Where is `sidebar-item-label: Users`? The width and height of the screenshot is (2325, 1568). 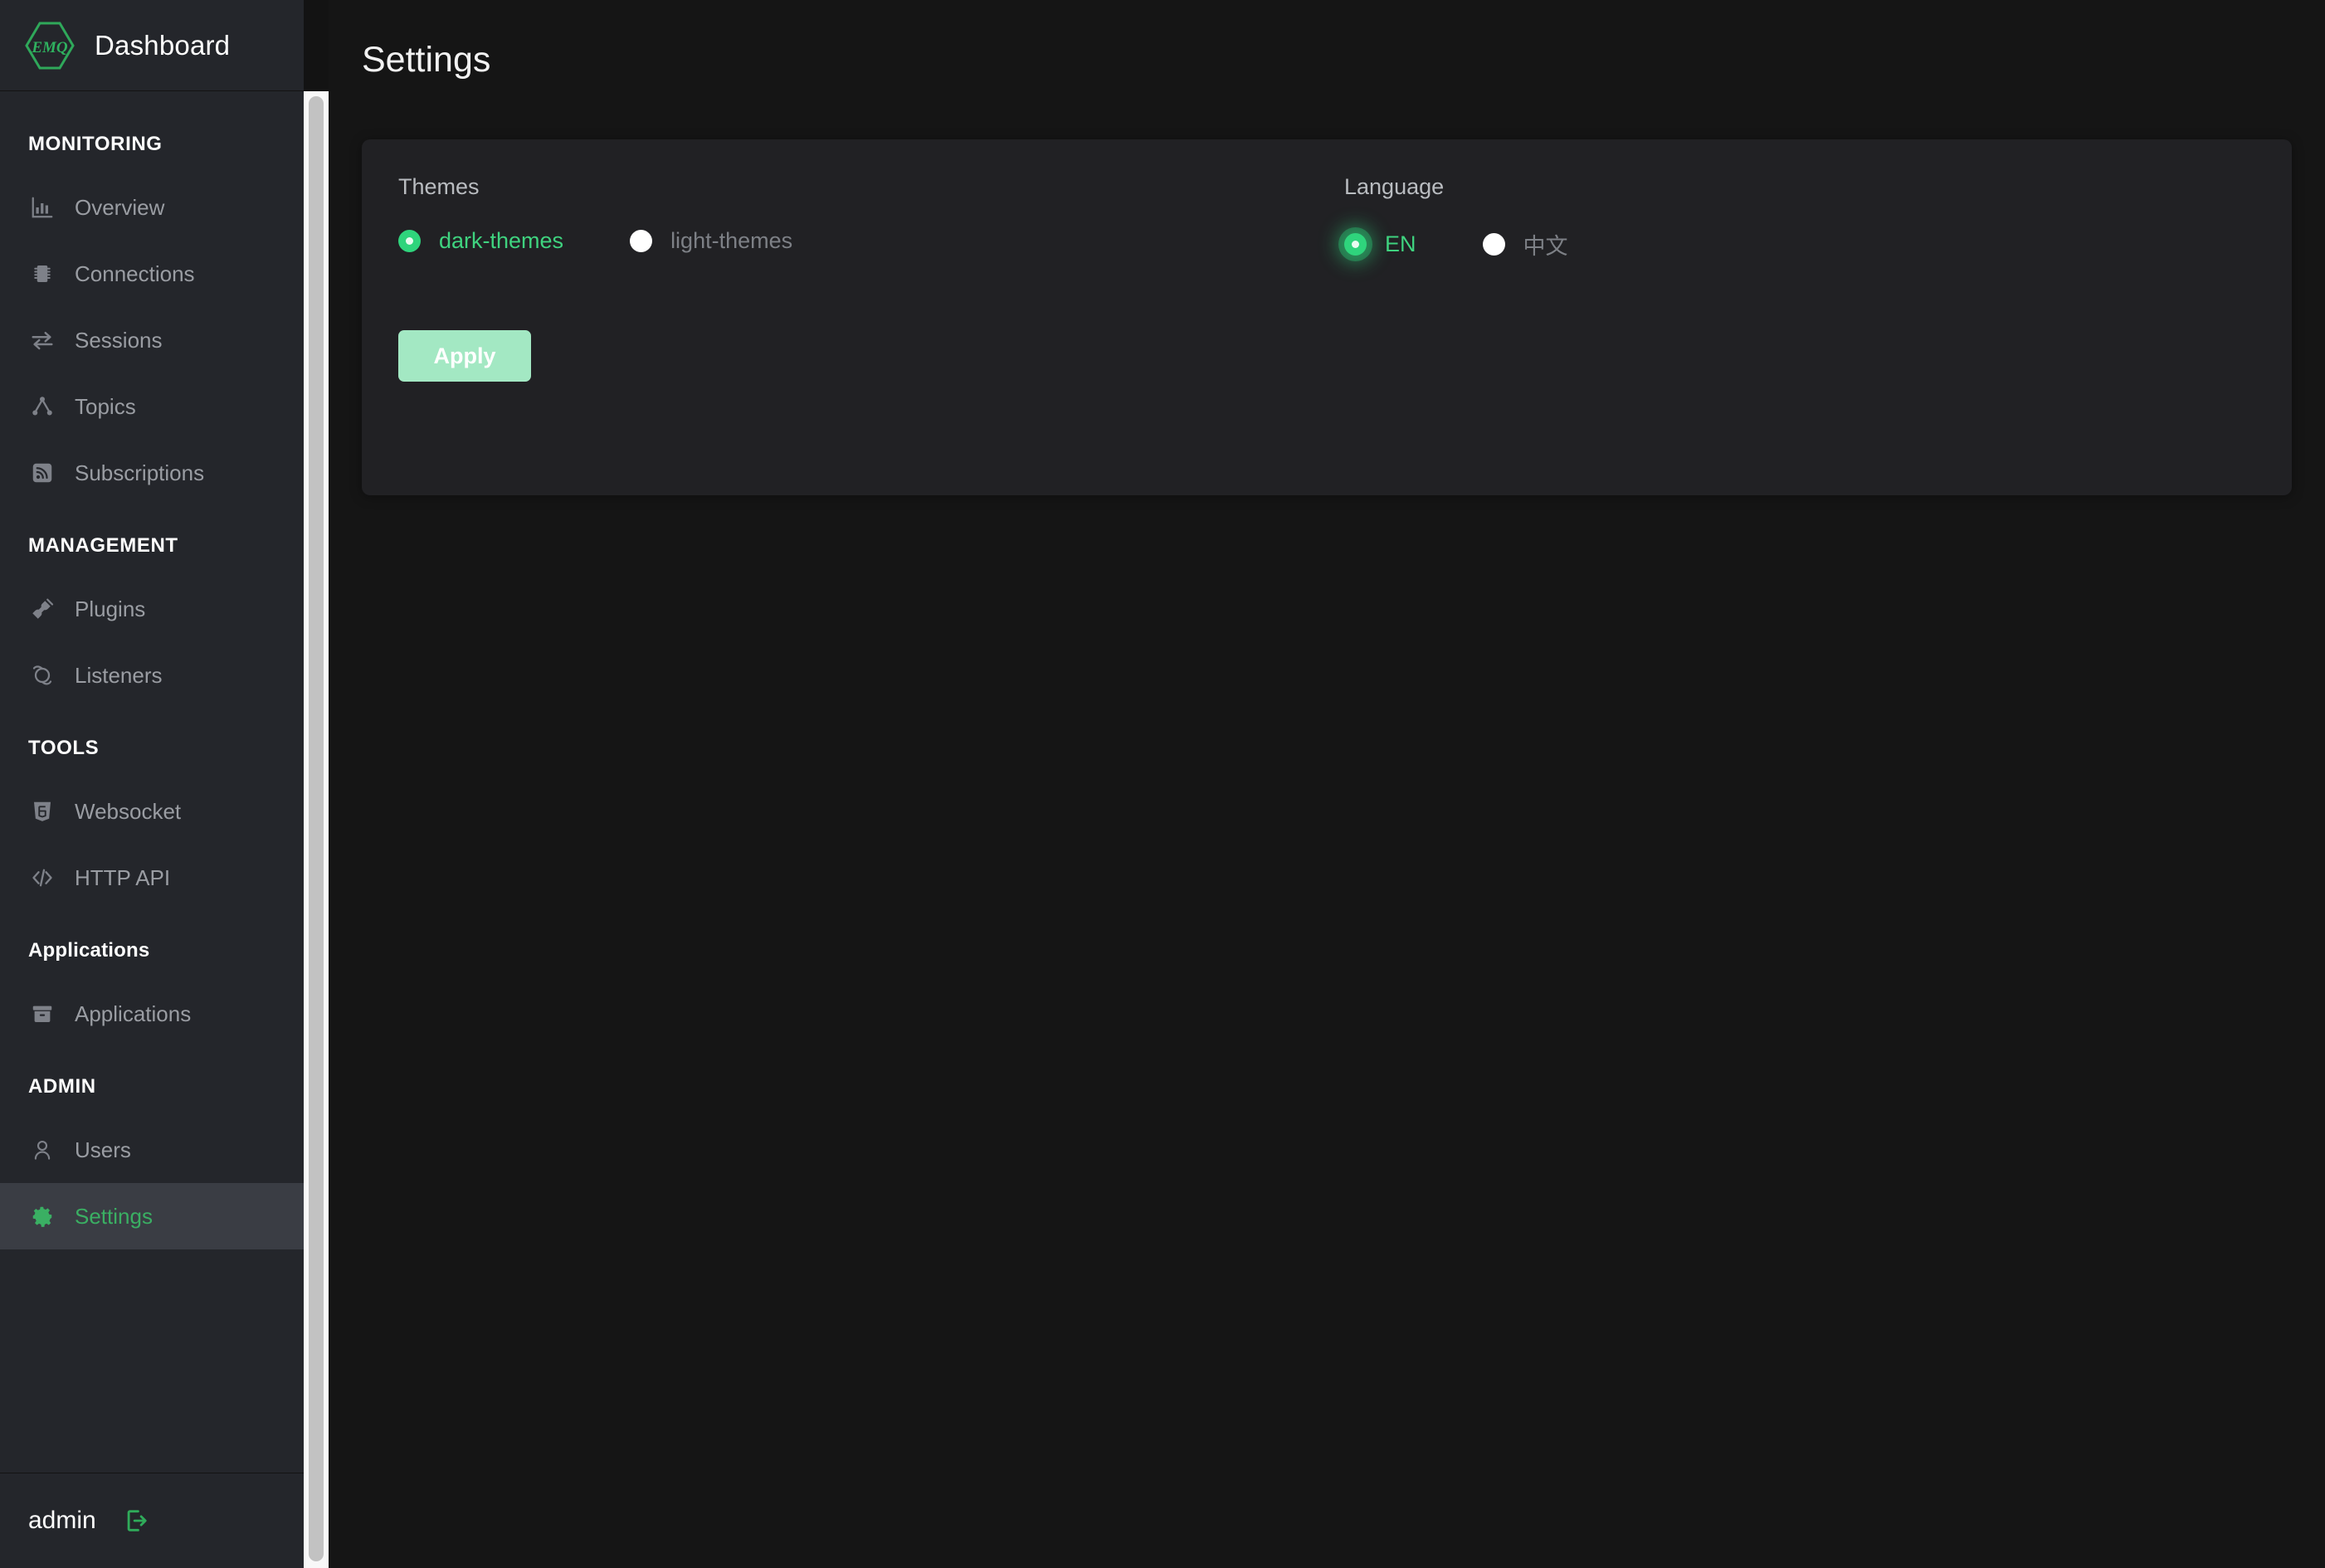
sidebar-item-label: Users is located at coordinates (103, 1149).